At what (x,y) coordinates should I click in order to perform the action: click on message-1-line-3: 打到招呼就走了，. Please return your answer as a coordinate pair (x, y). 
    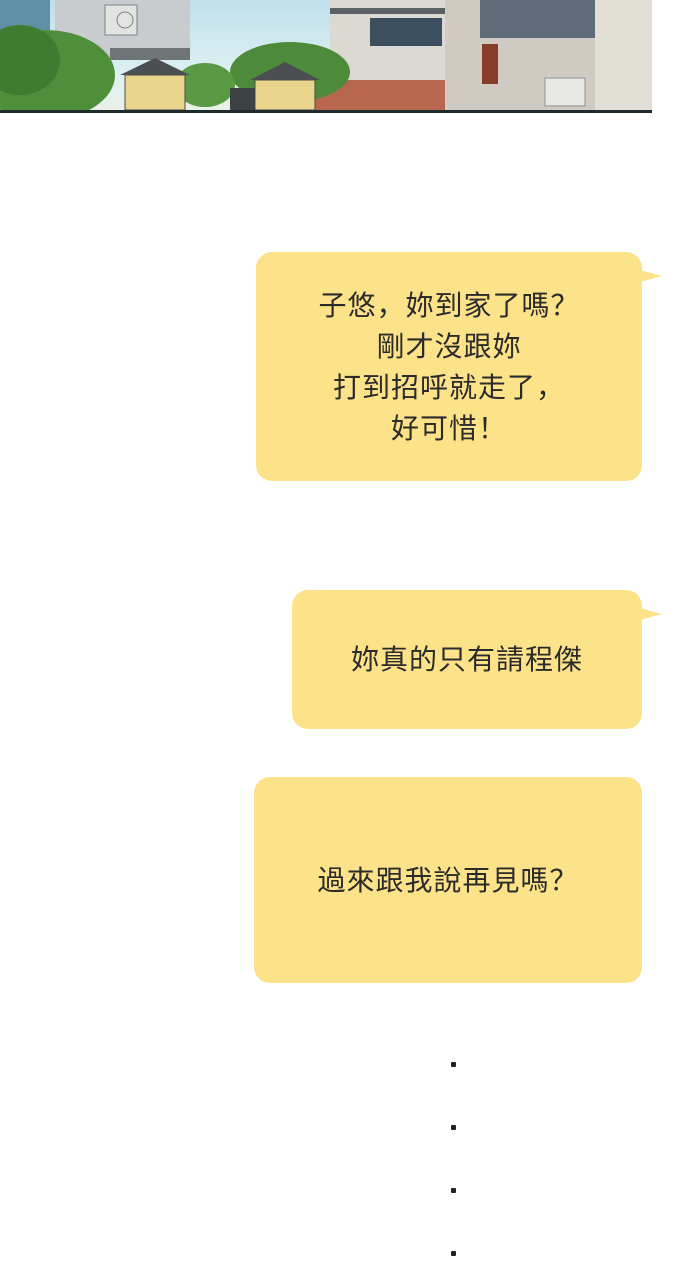
    Looking at the image, I should click on (448, 387).